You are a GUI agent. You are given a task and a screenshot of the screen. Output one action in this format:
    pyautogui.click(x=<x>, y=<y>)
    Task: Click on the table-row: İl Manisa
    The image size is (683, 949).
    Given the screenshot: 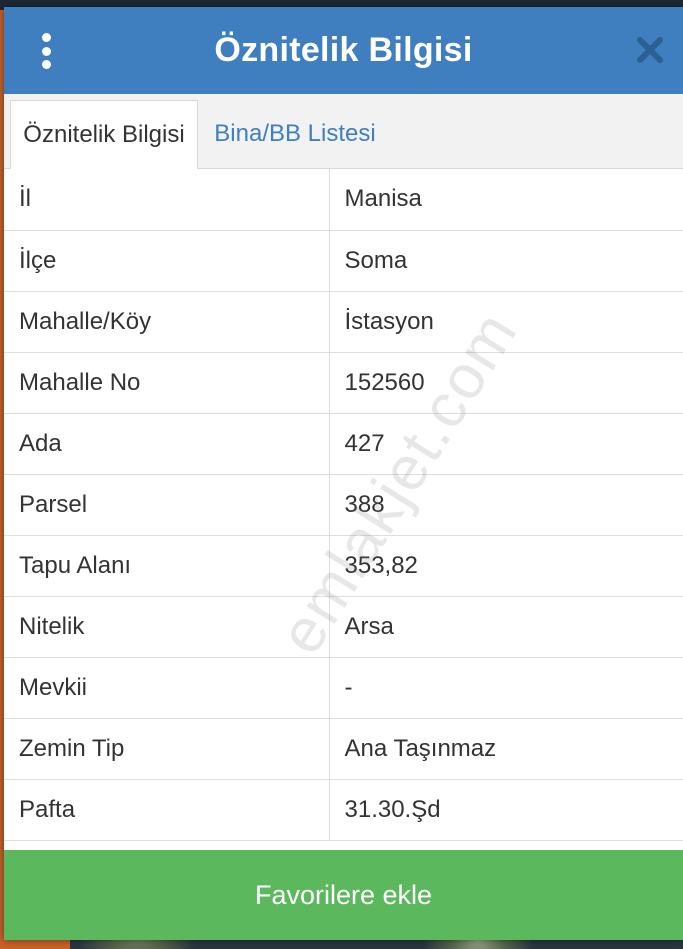 What is the action you would take?
    pyautogui.click(x=343, y=200)
    